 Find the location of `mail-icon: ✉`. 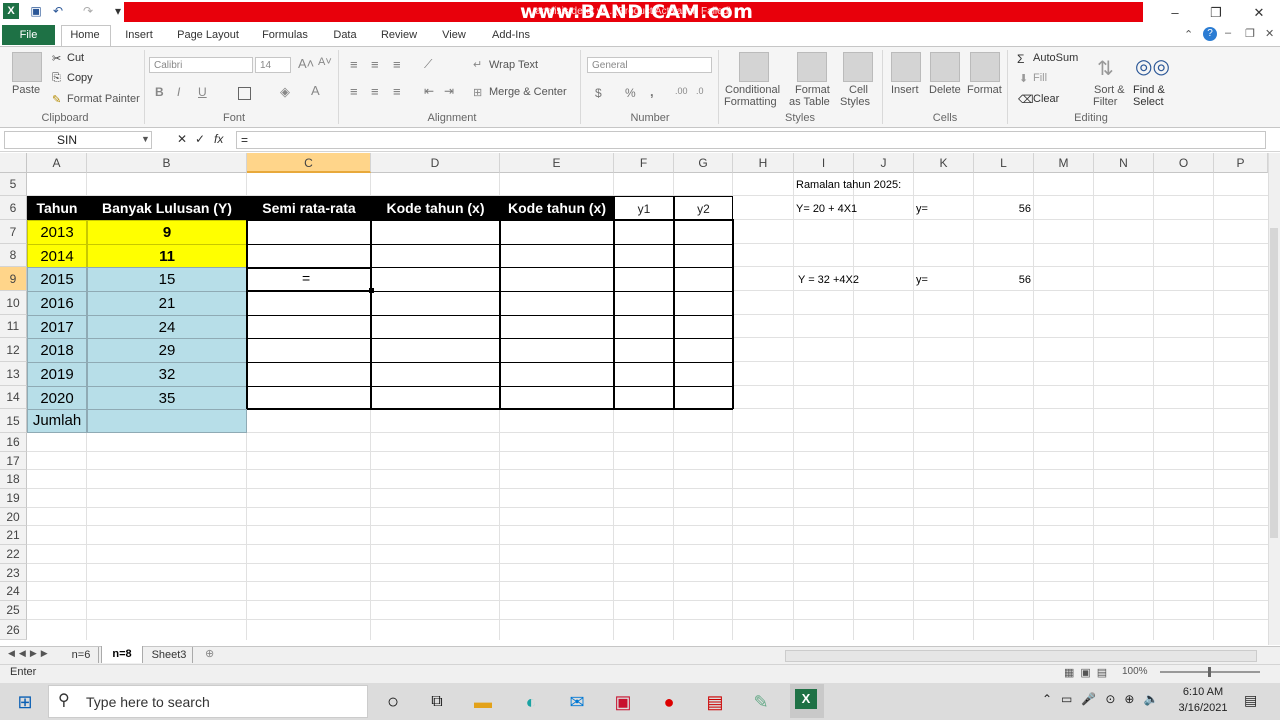

mail-icon: ✉ is located at coordinates (577, 702).